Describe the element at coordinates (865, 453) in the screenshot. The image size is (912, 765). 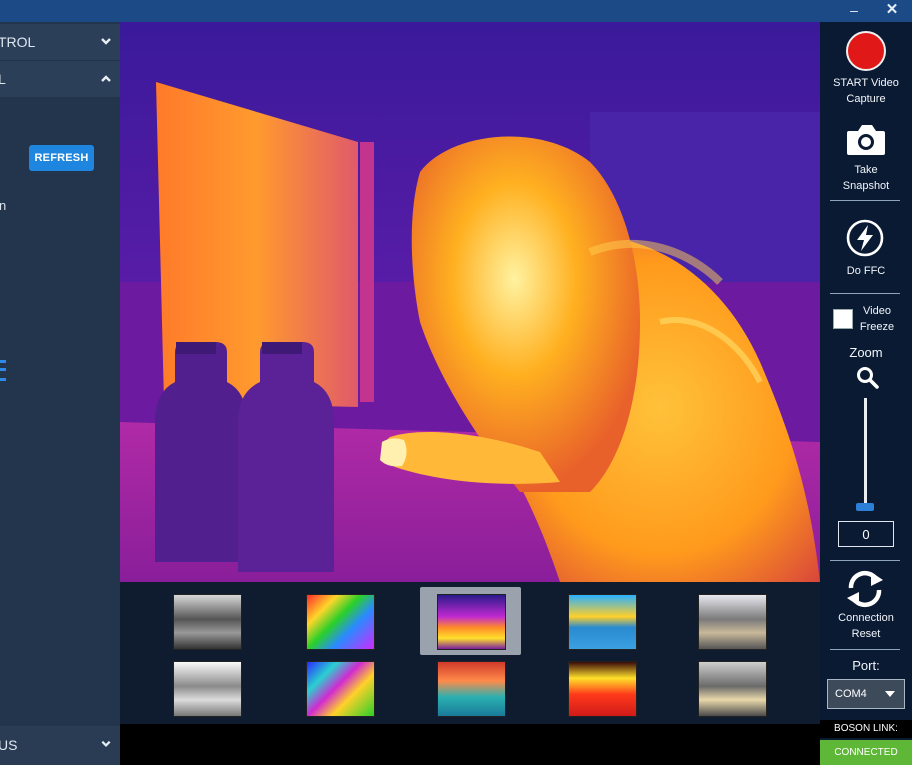
I see `zoom-slider-track` at that location.